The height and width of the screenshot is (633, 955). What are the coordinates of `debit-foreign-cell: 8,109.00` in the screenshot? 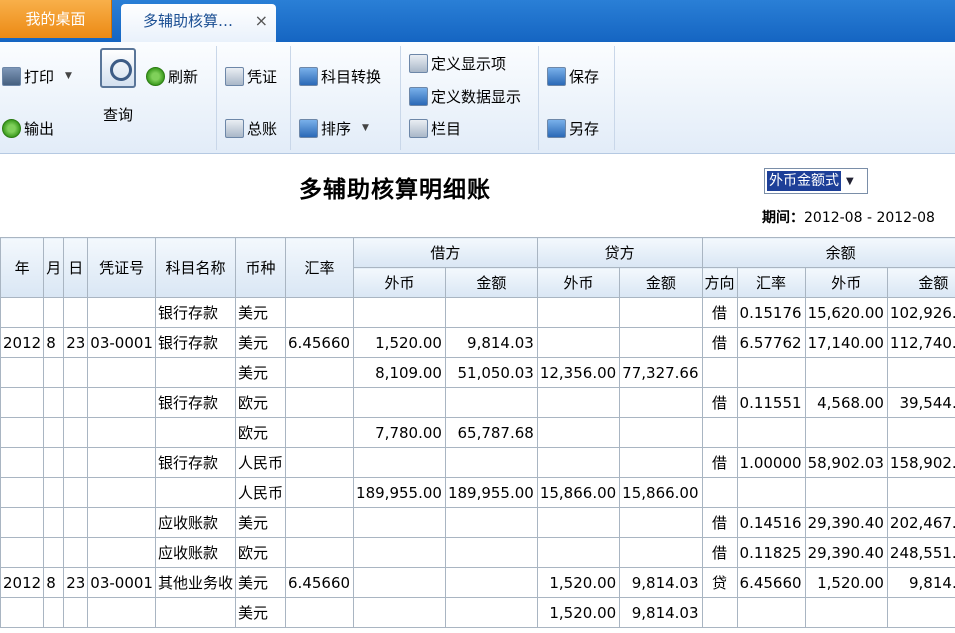 It's located at (399, 372).